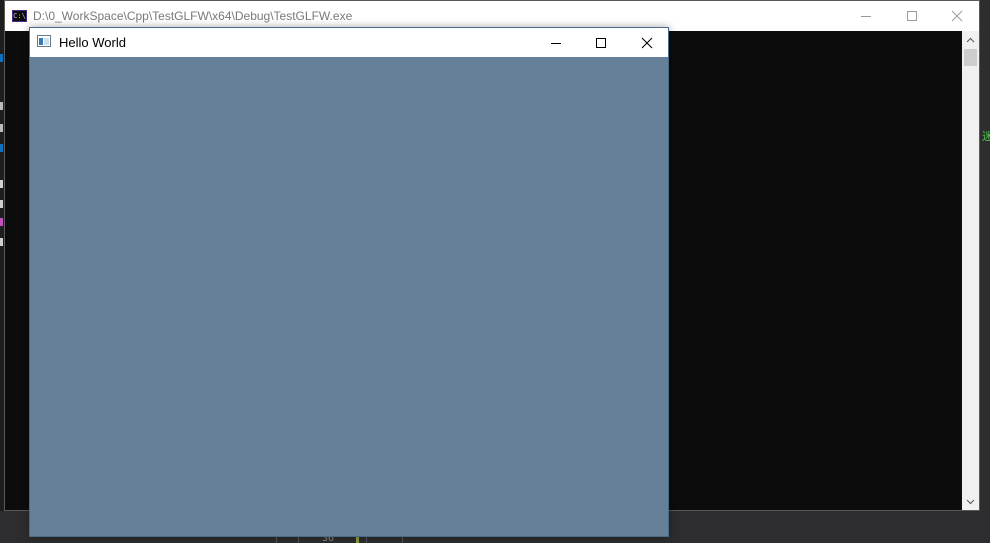 Image resolution: width=990 pixels, height=543 pixels. I want to click on glfw-titlebar: Hello World, so click(349, 42).